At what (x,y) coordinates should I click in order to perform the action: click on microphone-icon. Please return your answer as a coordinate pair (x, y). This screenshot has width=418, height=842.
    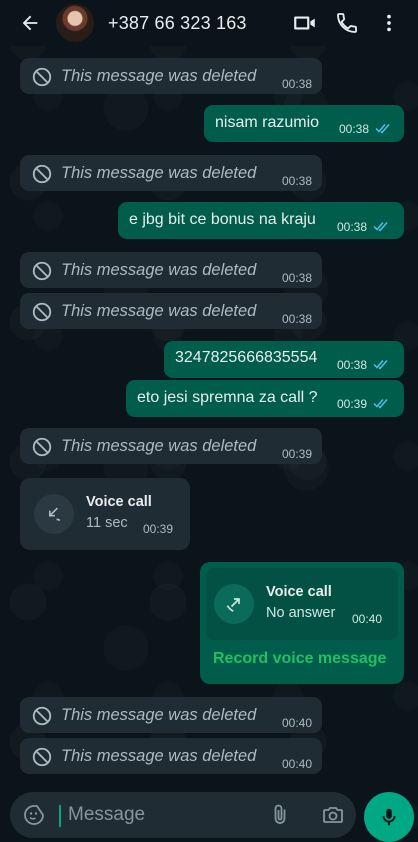
    Looking at the image, I should click on (389, 817).